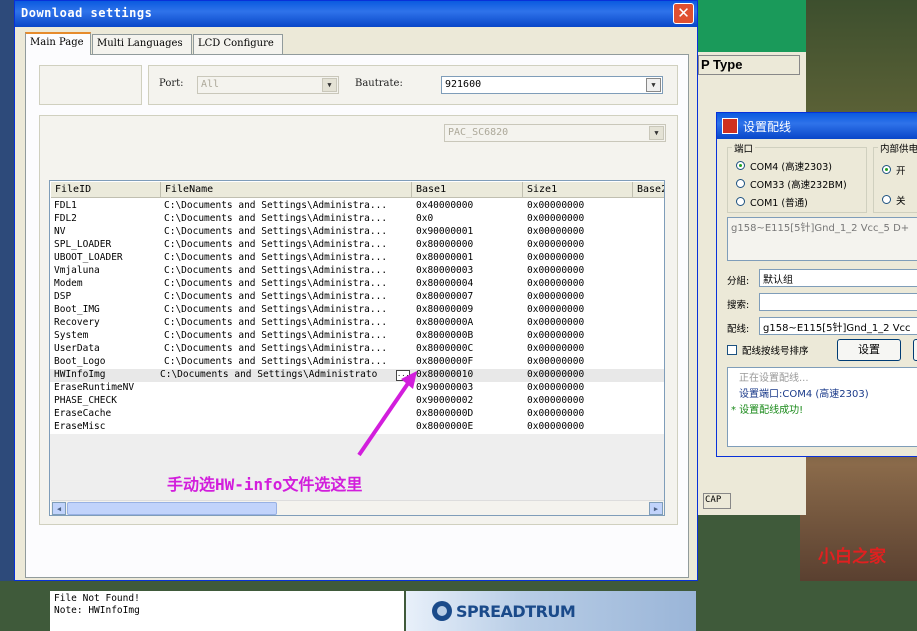 The height and width of the screenshot is (631, 917). What do you see at coordinates (65, 205) in the screenshot?
I see `cell-fileid: FDL1` at bounding box center [65, 205].